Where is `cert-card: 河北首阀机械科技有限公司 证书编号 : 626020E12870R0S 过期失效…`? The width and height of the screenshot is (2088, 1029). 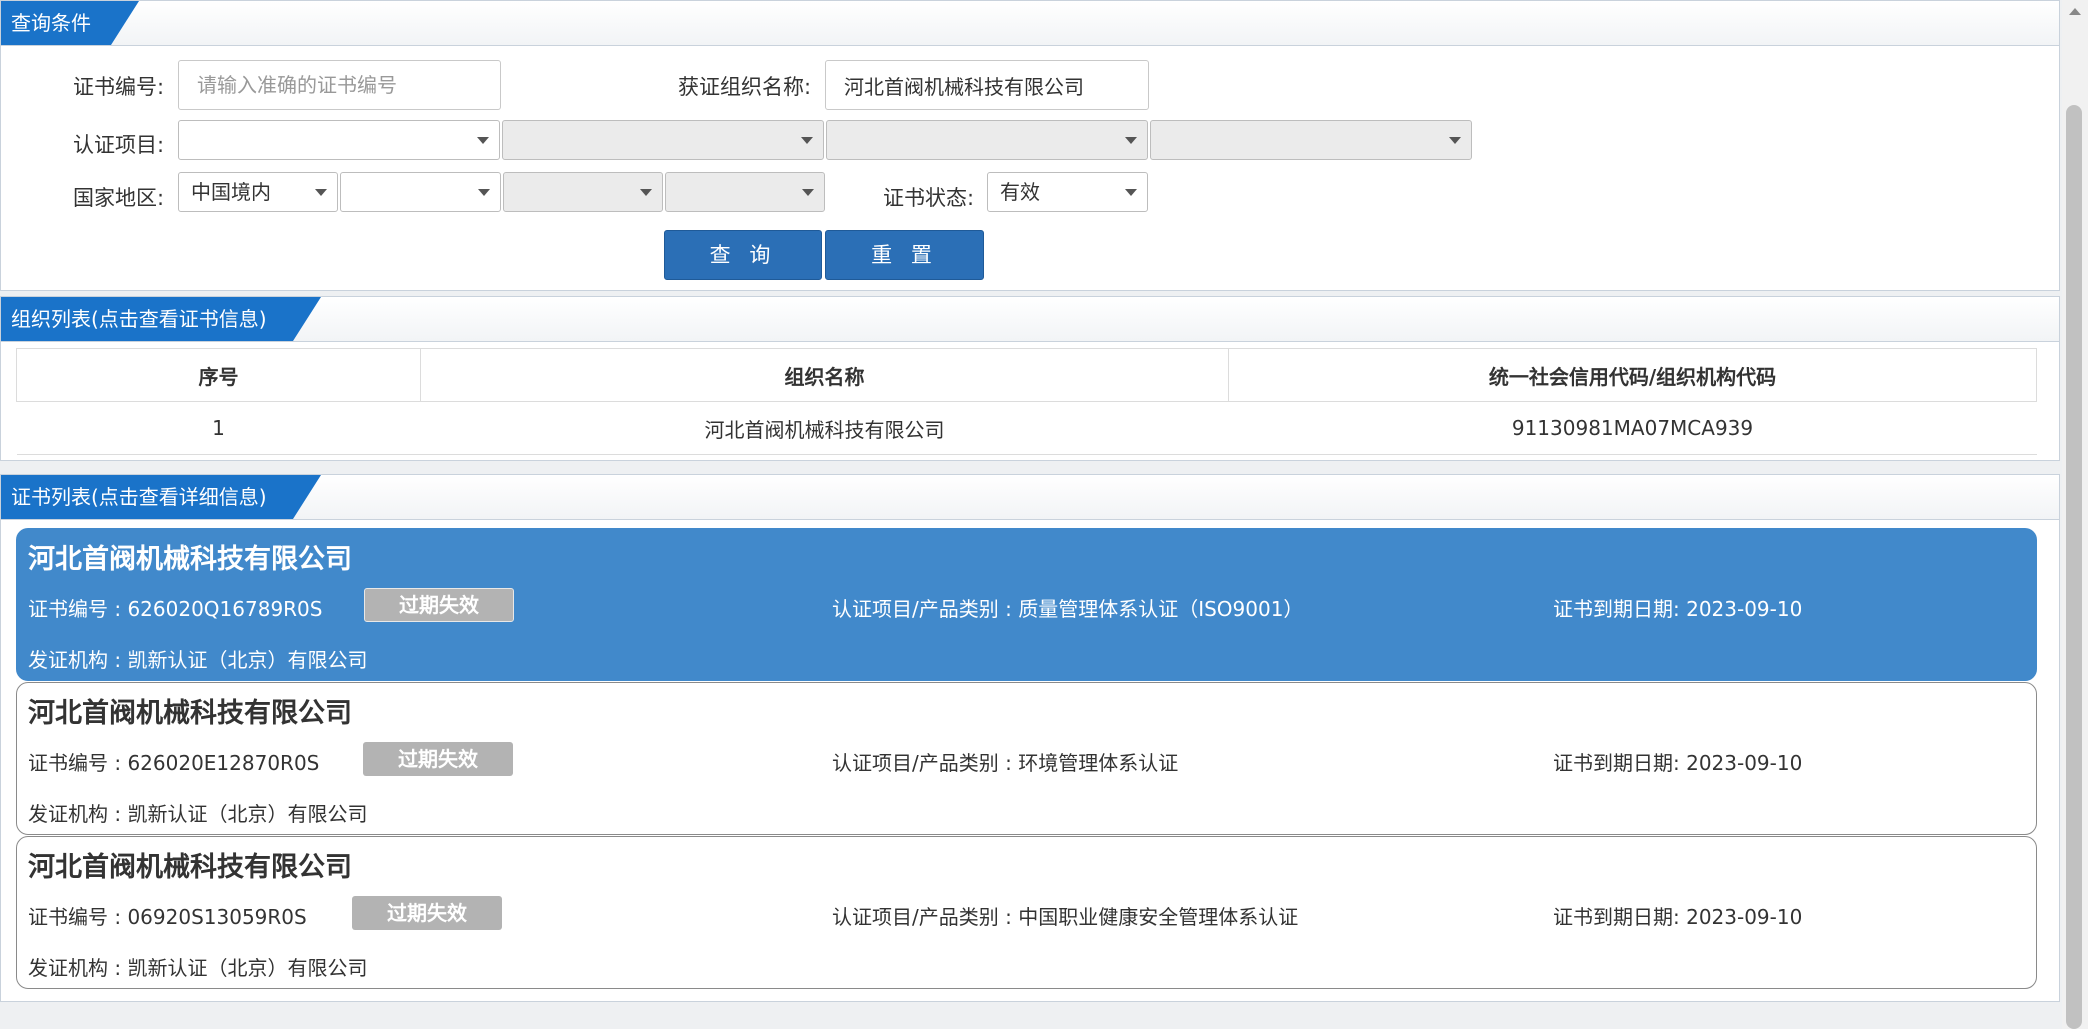
cert-card: 河北首阀机械科技有限公司 证书编号 : 626020E12870R0S 过期失效… is located at coordinates (1026, 758).